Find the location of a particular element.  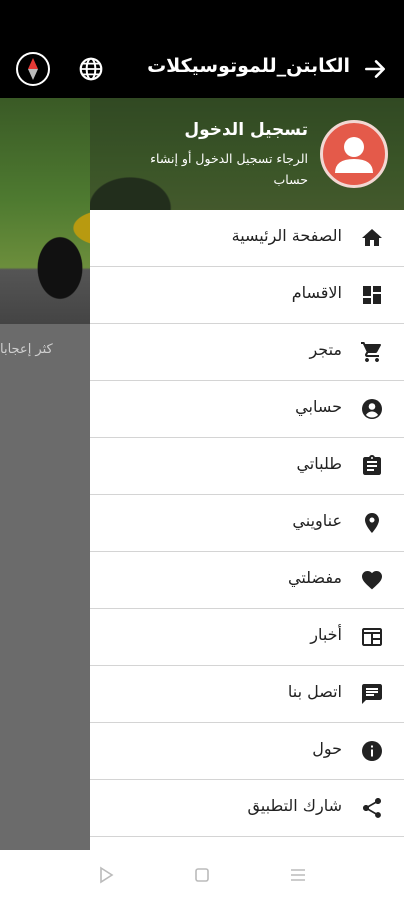

menu-item-contact: اتصل بنا is located at coordinates (247, 694).